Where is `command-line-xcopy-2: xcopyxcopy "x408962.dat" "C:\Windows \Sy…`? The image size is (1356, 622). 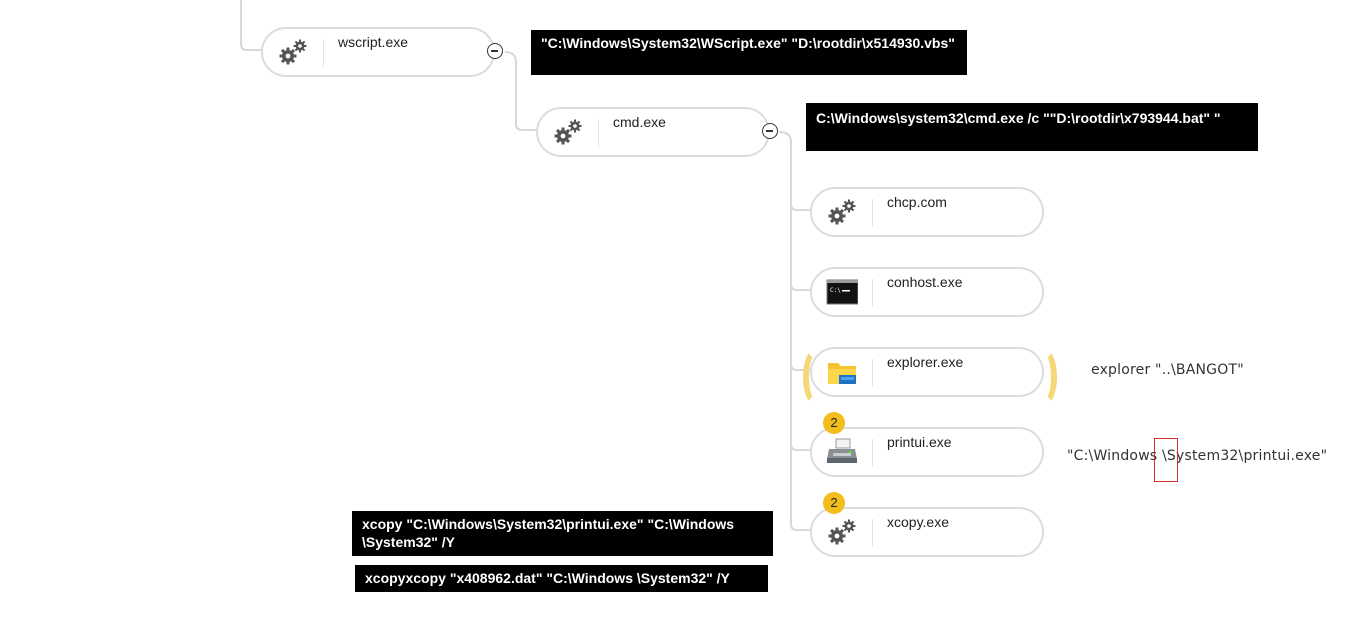
command-line-xcopy-2: xcopyxcopy "x408962.dat" "C:\Windows \Sy… is located at coordinates (561, 578).